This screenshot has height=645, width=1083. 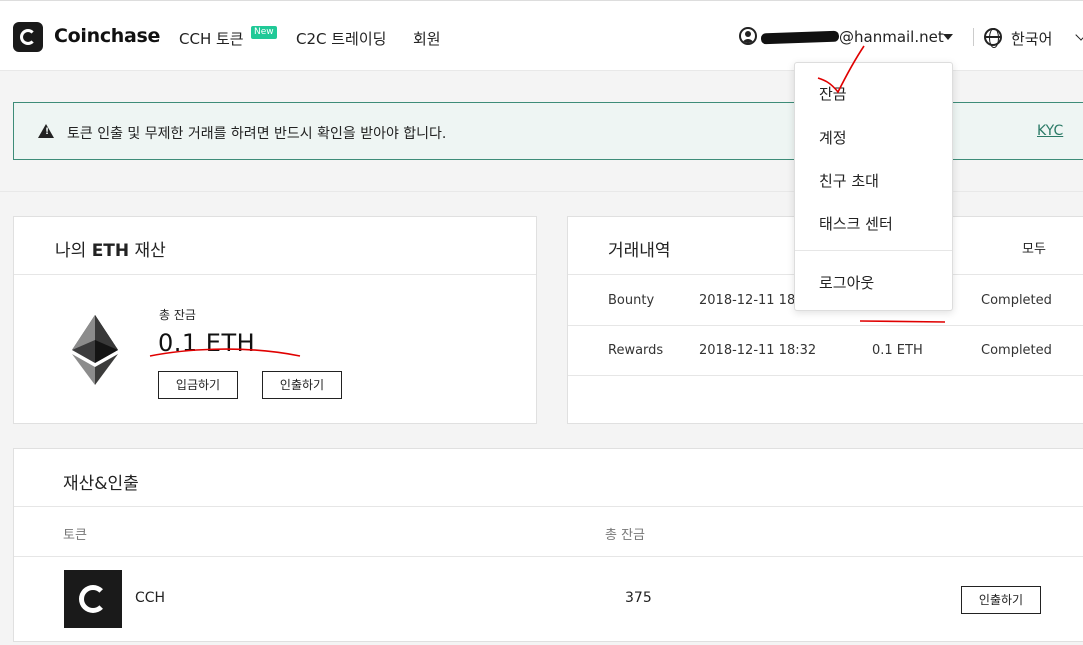 I want to click on globe-icon, so click(x=993, y=38).